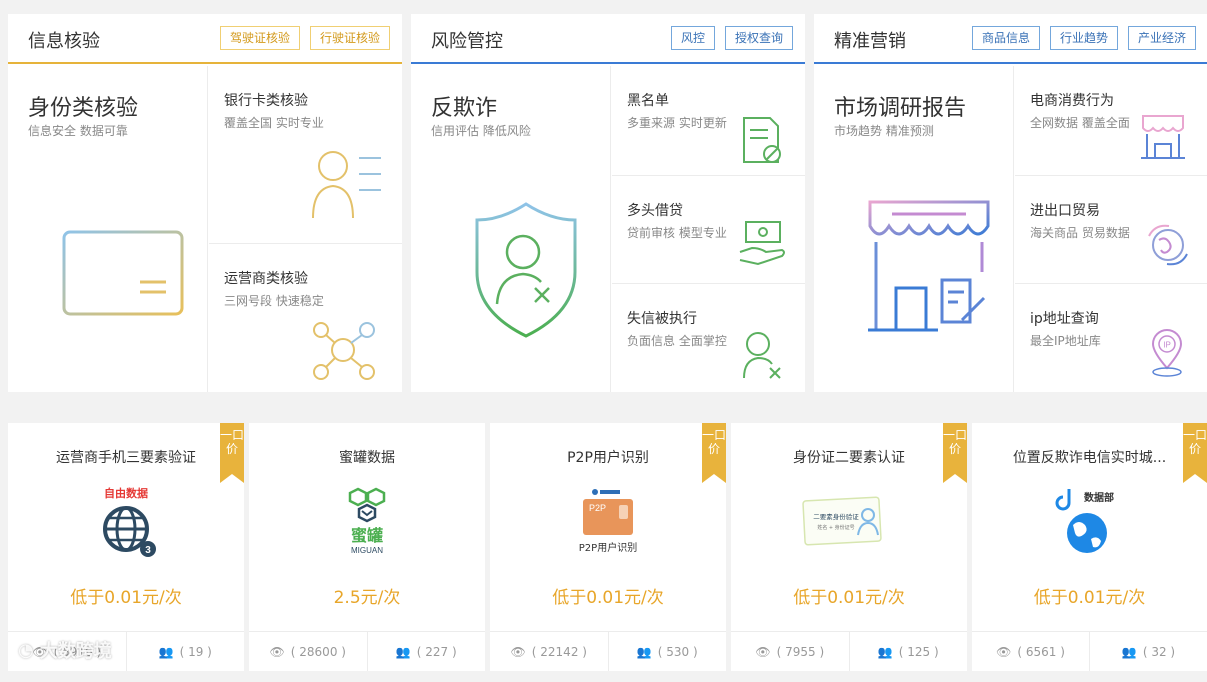 The image size is (1207, 682). Describe the element at coordinates (129, 521) in the screenshot. I see `globe-chat-icon: 自由数据 3` at that location.